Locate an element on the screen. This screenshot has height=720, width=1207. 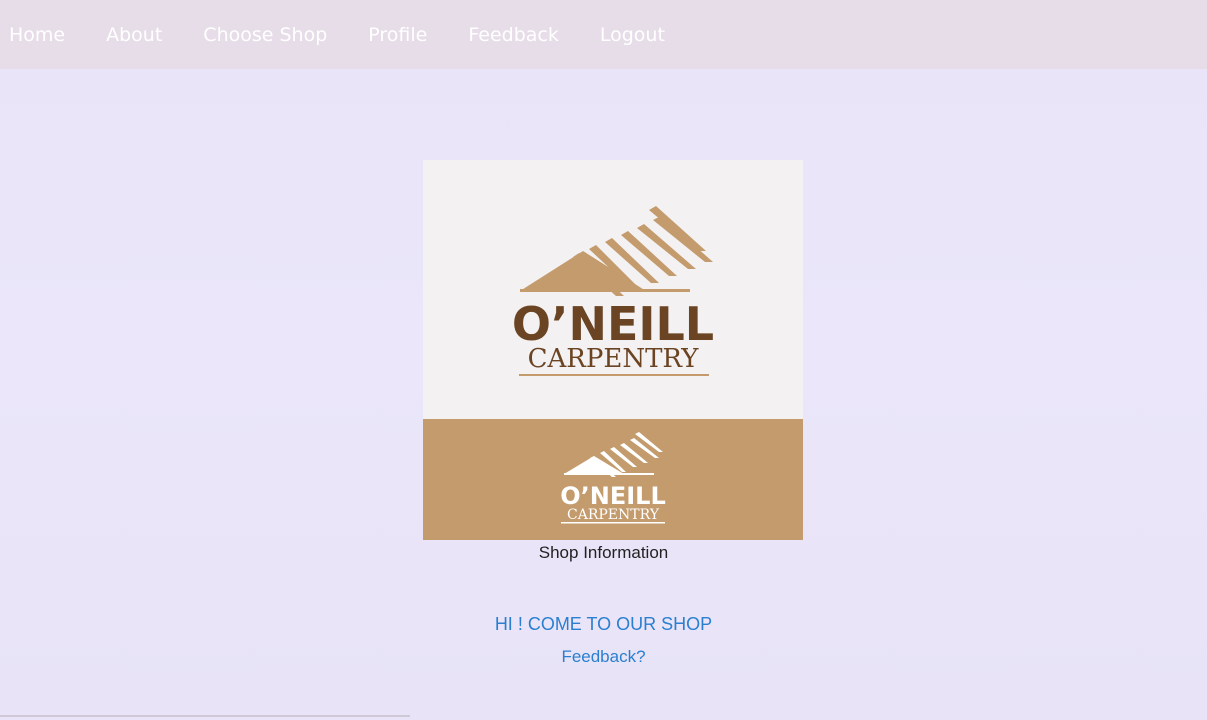
logo-brand-name-white: O’NEILL is located at coordinates (613, 496).